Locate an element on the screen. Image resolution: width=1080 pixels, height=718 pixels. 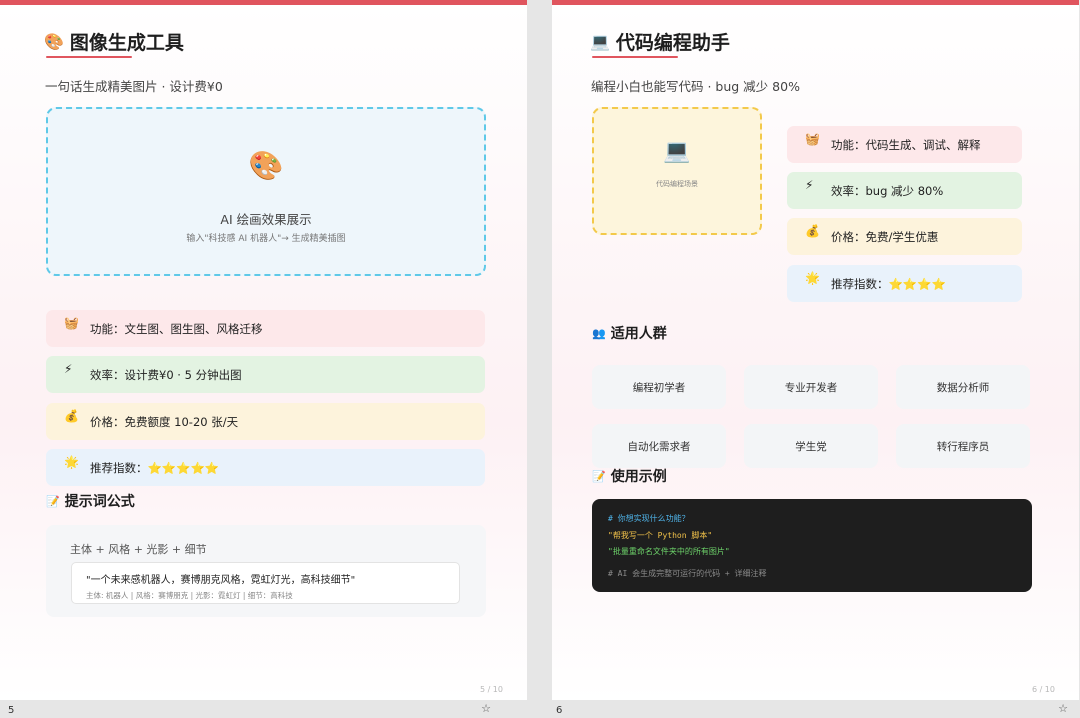
audience-item: 数据分析师 is located at coordinates (963, 387).